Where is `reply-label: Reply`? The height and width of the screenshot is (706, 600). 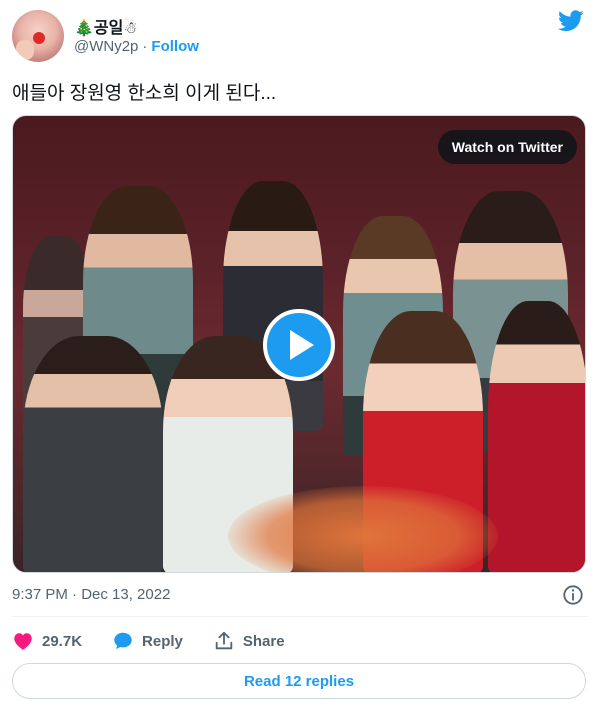 reply-label: Reply is located at coordinates (162, 641).